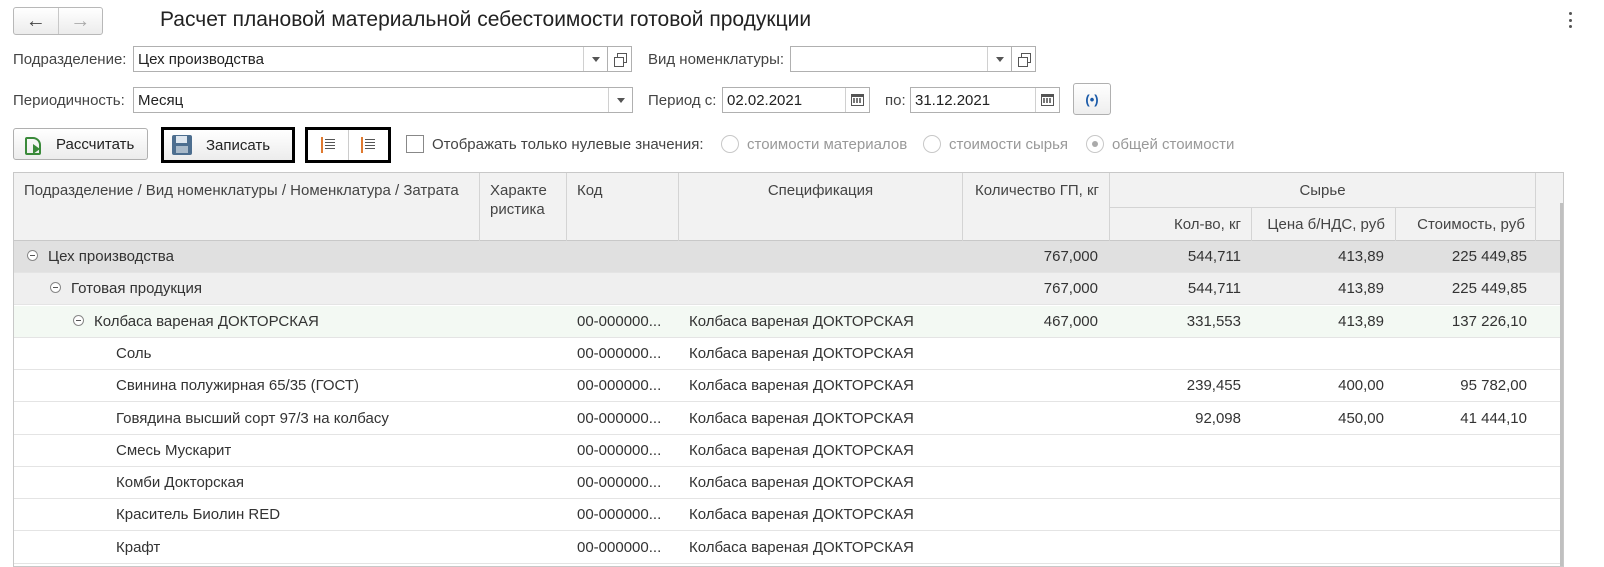 This screenshot has width=1604, height=567. I want to click on division-select: Цех производства, so click(370, 59).